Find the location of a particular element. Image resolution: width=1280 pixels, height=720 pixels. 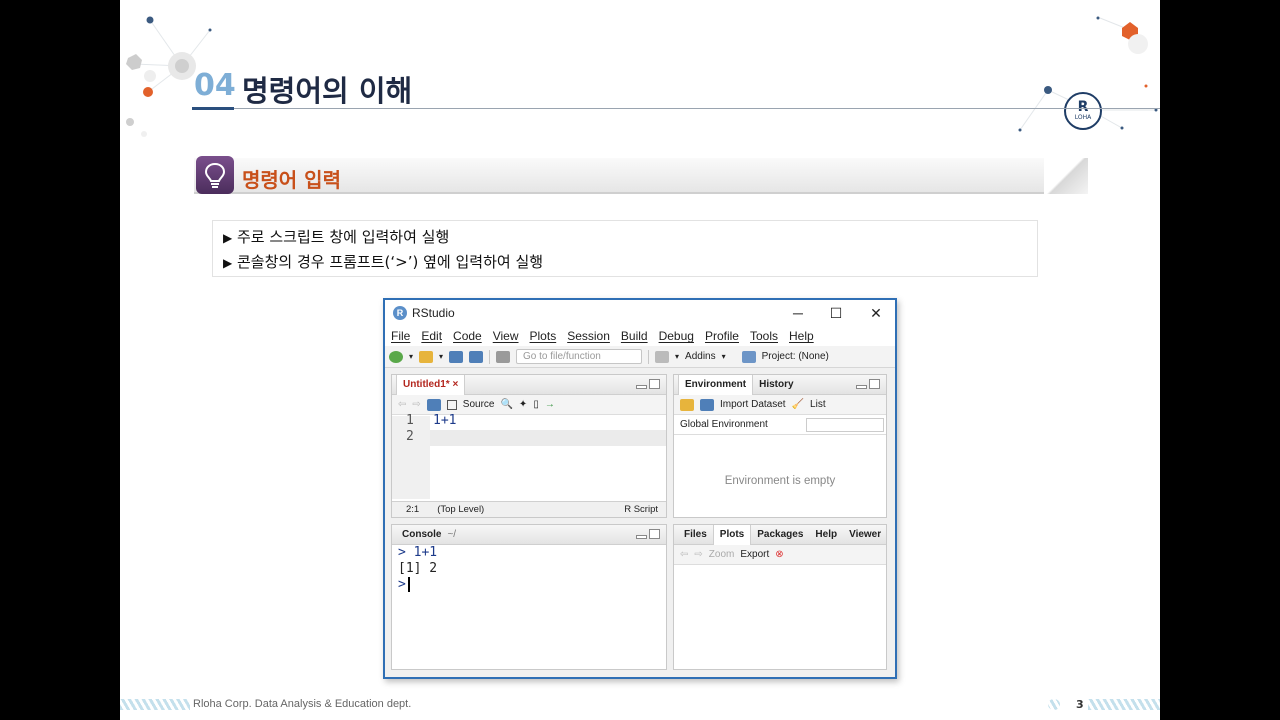

rstudio-icon: R is located at coordinates (400, 313).